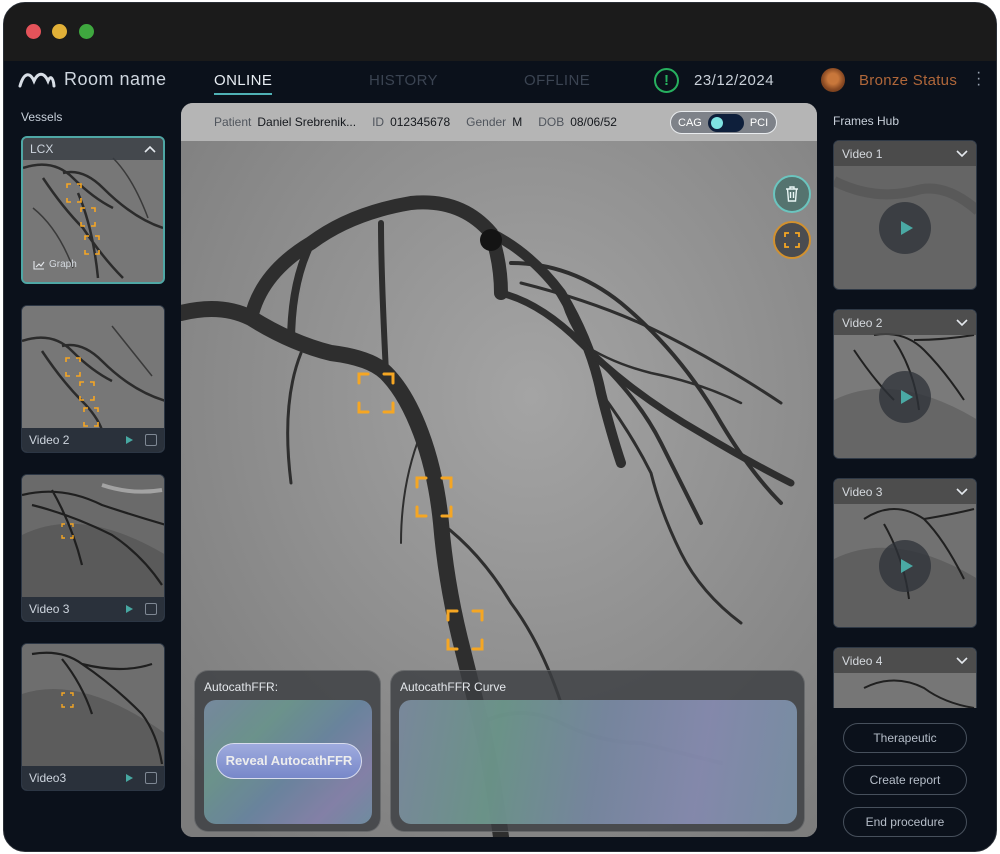 The image size is (1000, 854). I want to click on frame-label: Video 2, so click(862, 322).